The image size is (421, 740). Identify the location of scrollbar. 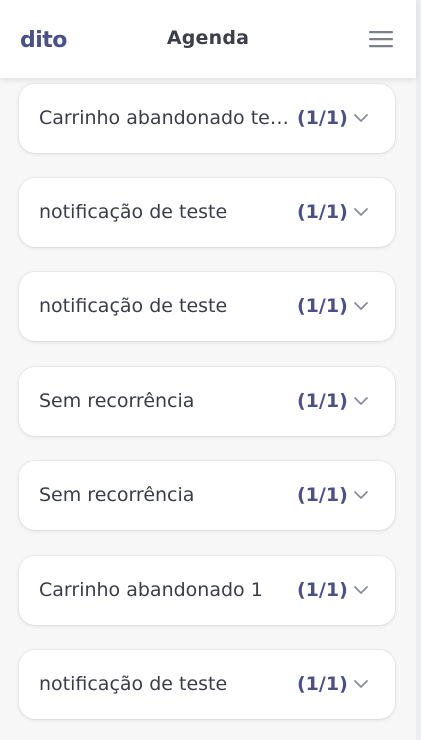
(418, 370).